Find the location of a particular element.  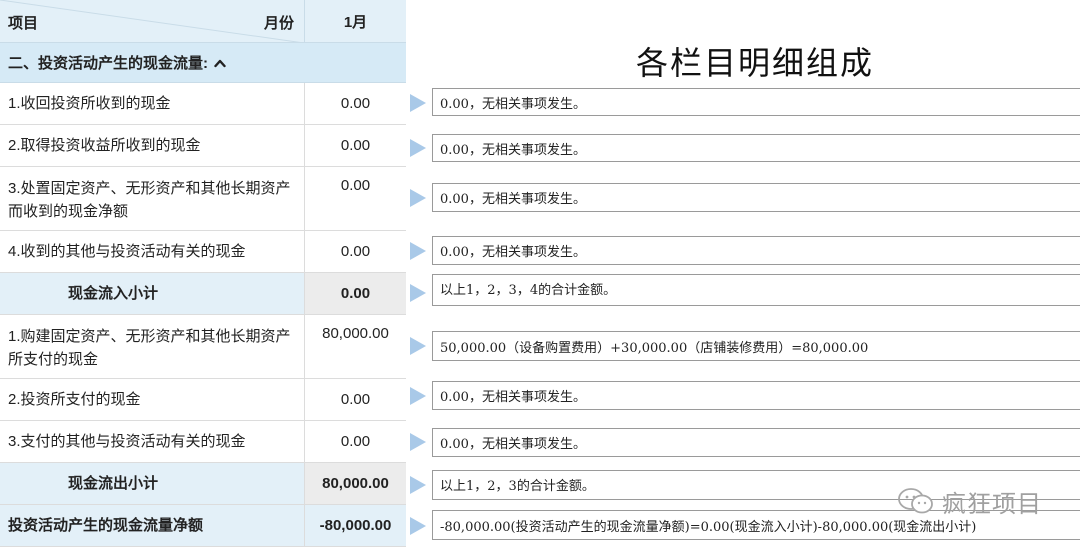

row-label: 现金流出小计 is located at coordinates (113, 483).